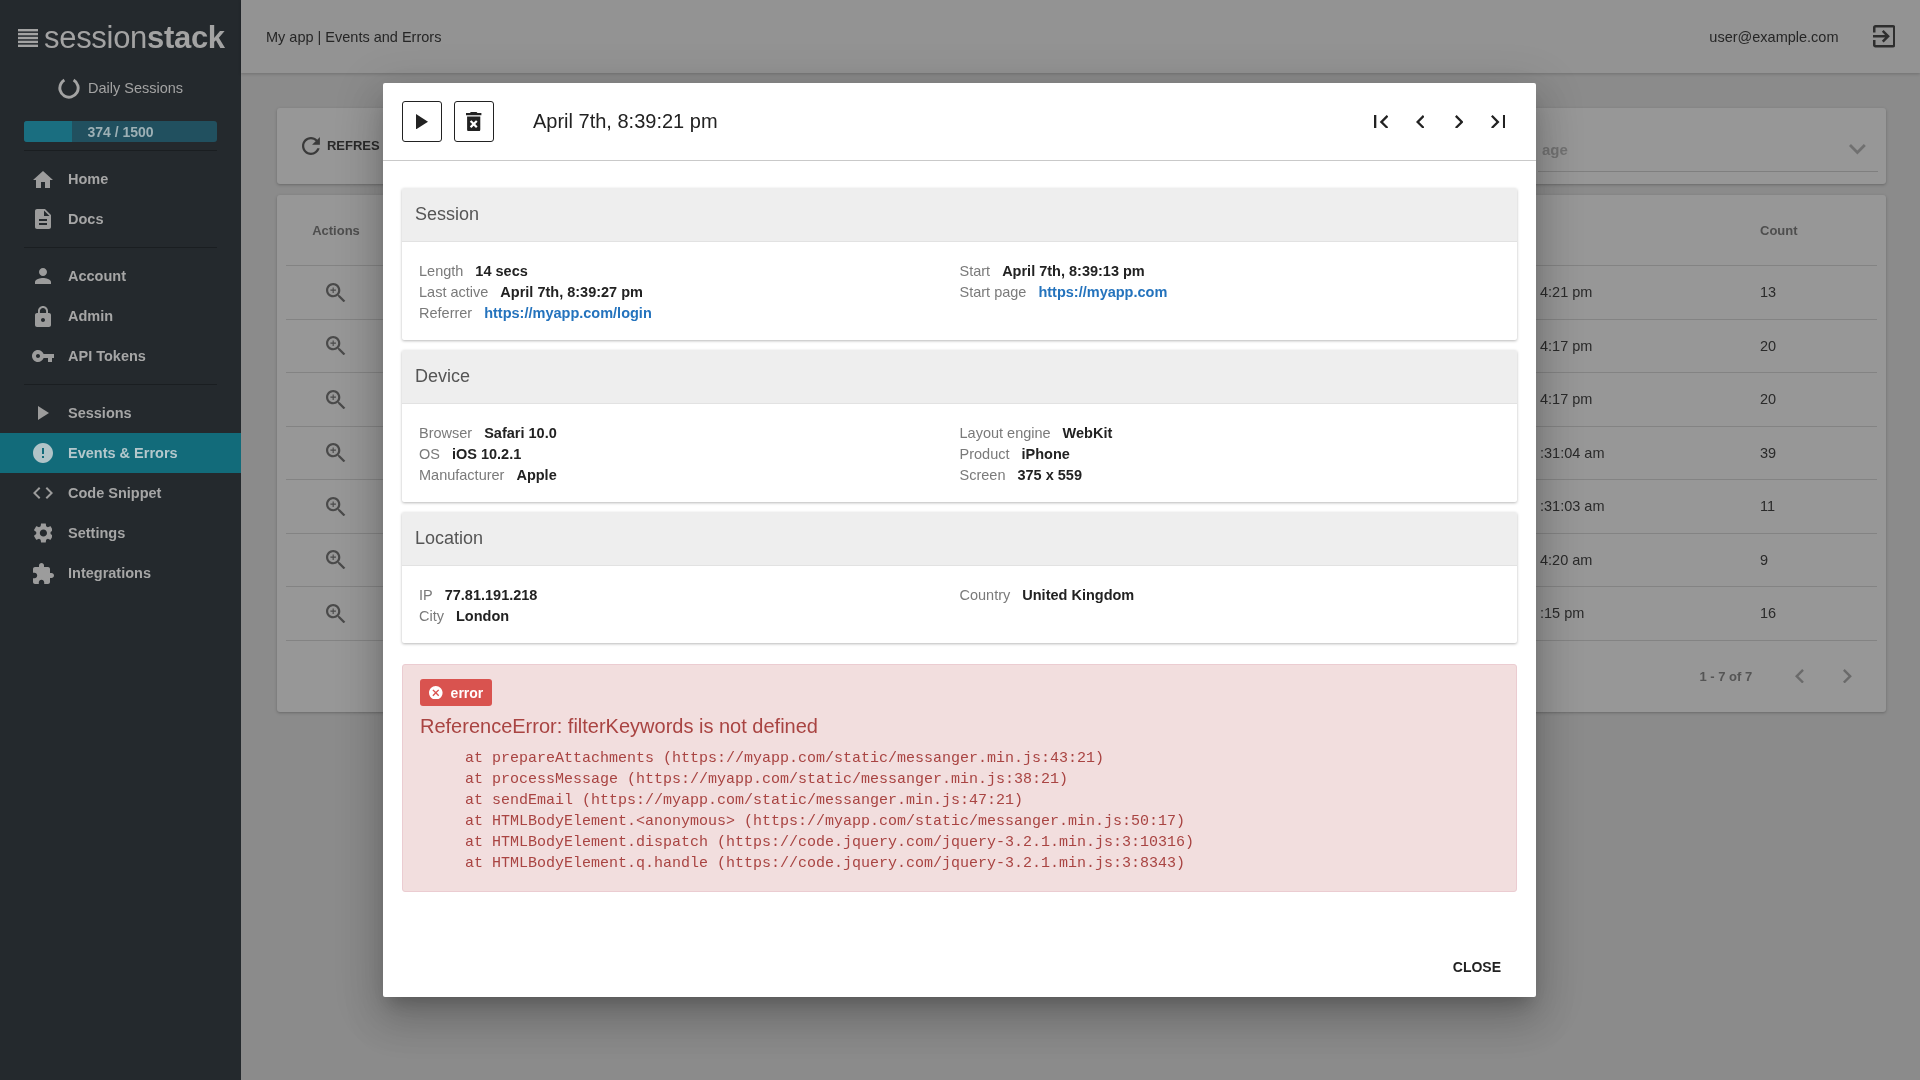  Describe the element at coordinates (520, 433) in the screenshot. I see `field-value: Safari 10.0` at that location.